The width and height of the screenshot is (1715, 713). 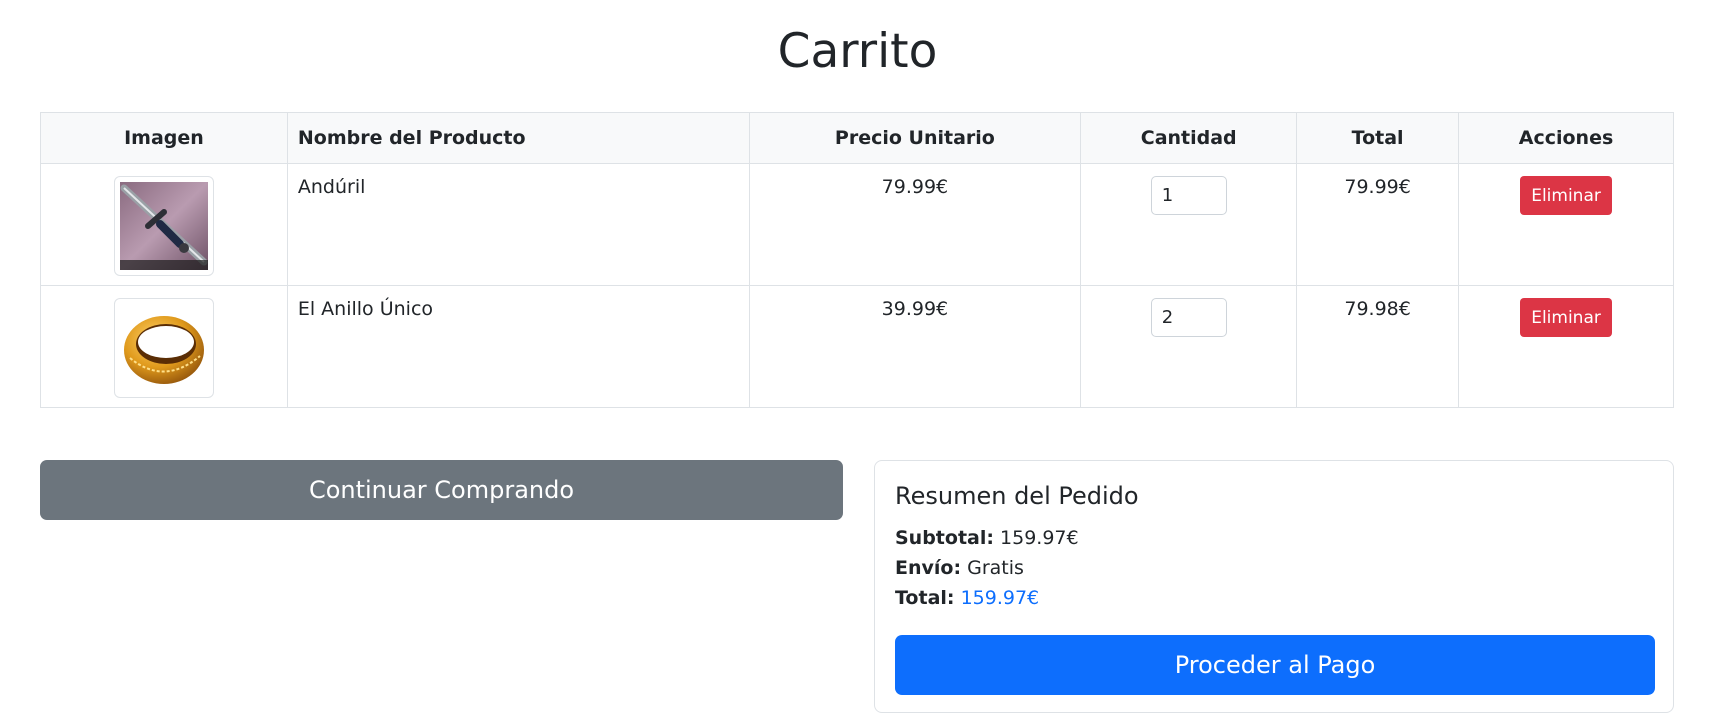 What do you see at coordinates (441, 490) in the screenshot?
I see `continue-shopping-button: Continuar Comprando` at bounding box center [441, 490].